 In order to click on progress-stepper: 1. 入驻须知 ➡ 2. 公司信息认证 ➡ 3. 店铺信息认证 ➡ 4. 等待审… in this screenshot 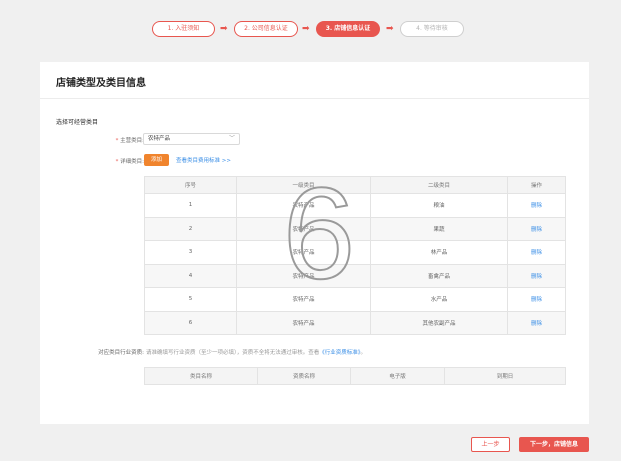, I will do `click(310, 29)`.